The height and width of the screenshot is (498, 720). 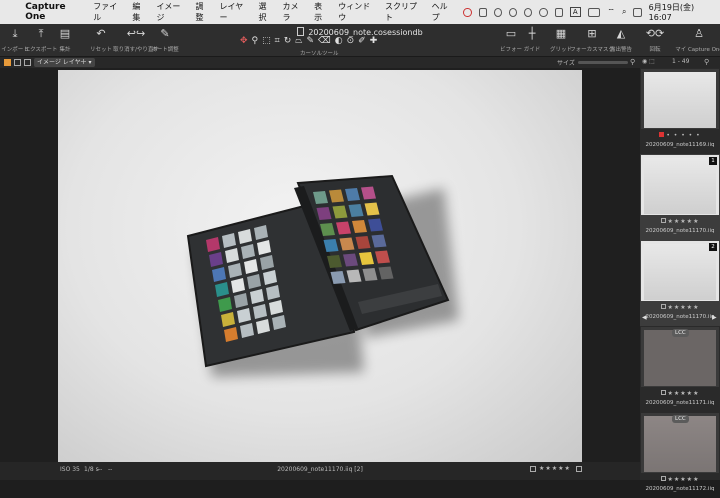 What do you see at coordinates (680, 12) in the screenshot?
I see `clock: 6月19日(金) 16:07` at bounding box center [680, 12].